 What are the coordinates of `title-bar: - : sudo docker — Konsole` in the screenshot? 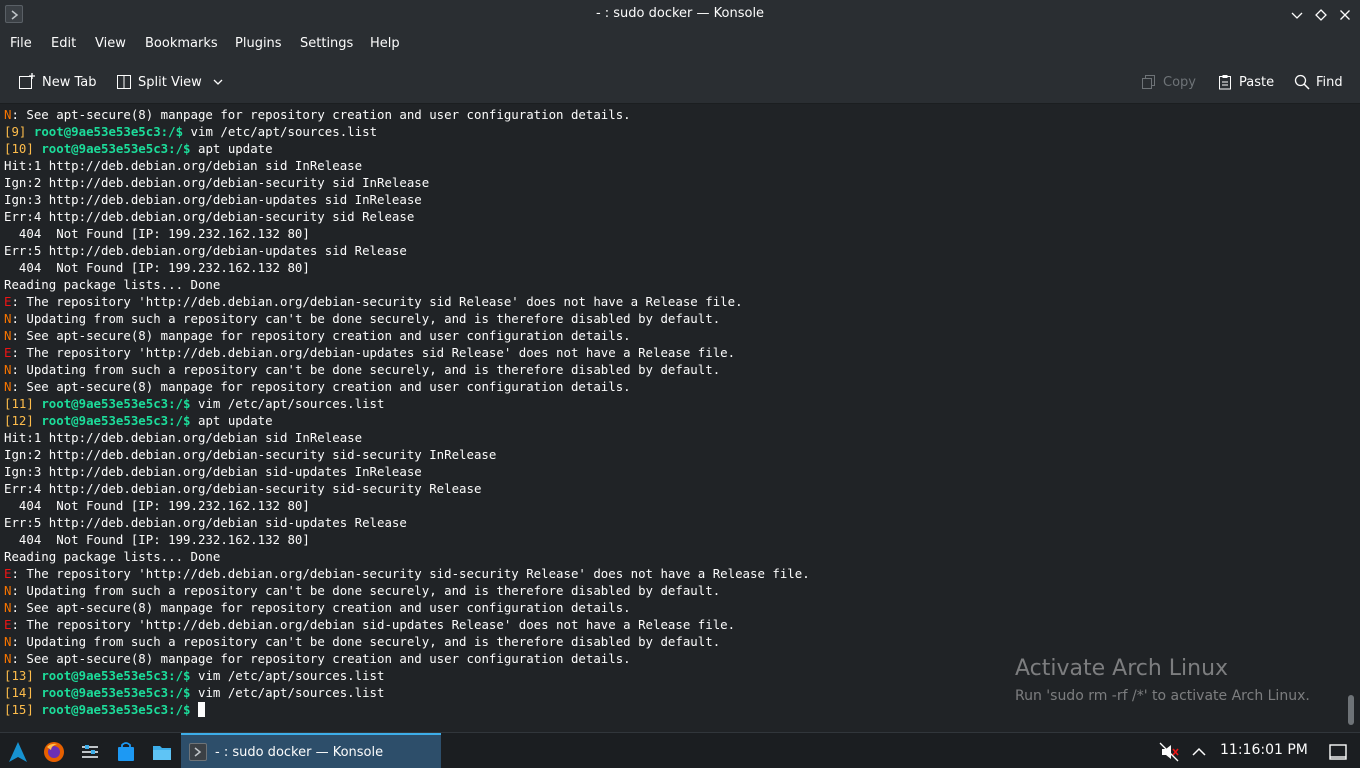 It's located at (680, 15).